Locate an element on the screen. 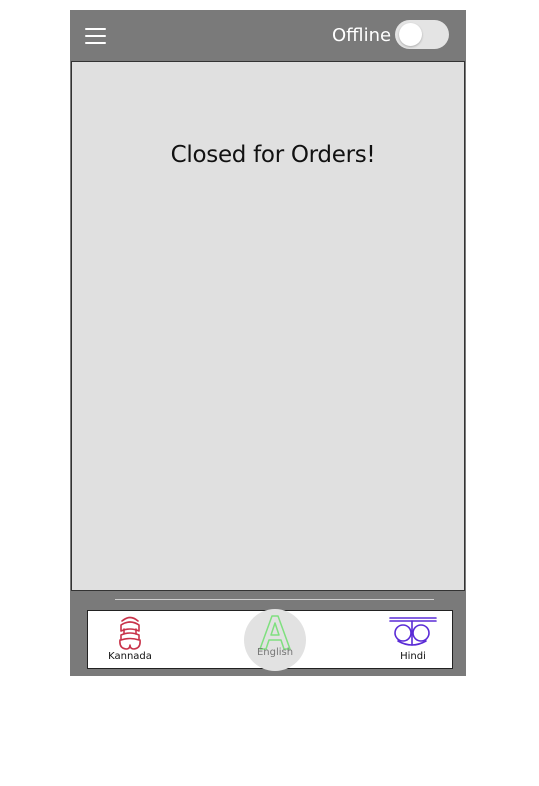 Image resolution: width=539 pixels, height=786 pixels. online-toggle is located at coordinates (422, 34).